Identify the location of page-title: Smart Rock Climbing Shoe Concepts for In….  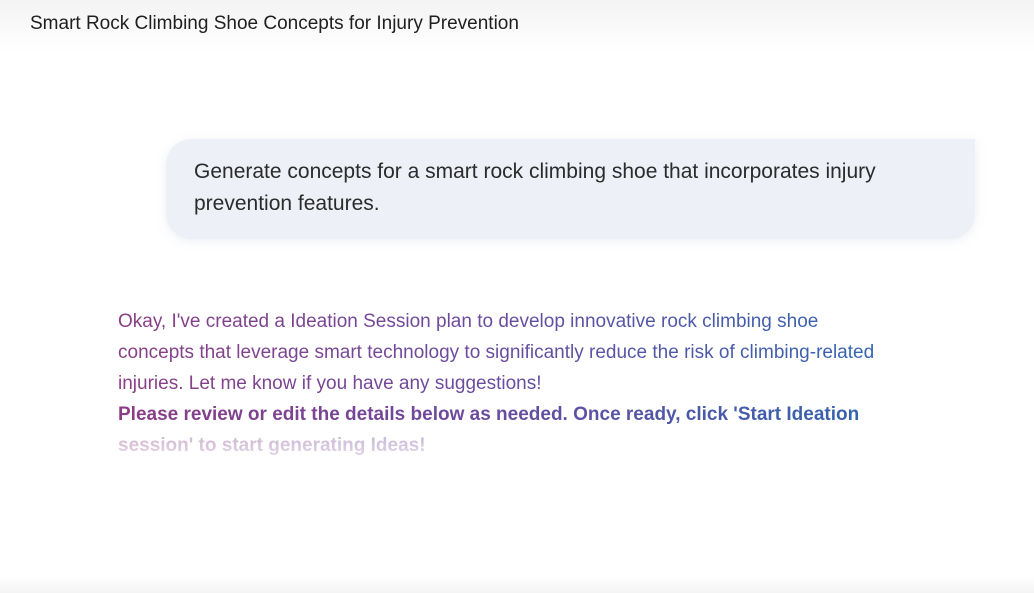
(274, 23).